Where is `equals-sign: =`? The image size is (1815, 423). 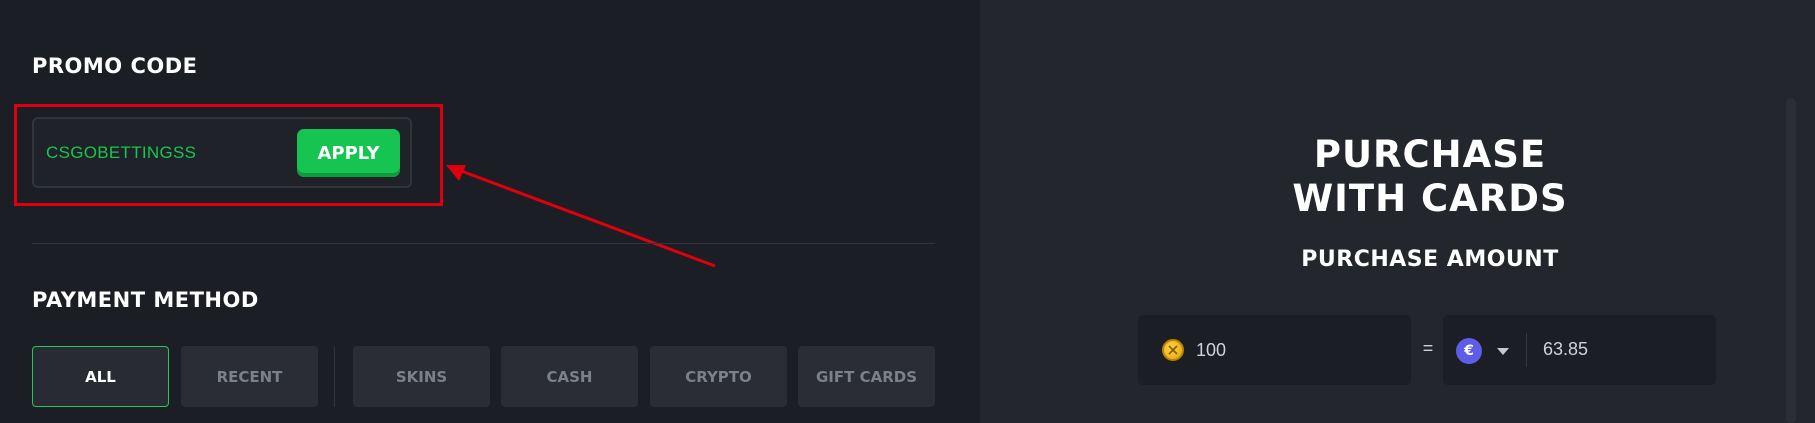
equals-sign: = is located at coordinates (1428, 348).